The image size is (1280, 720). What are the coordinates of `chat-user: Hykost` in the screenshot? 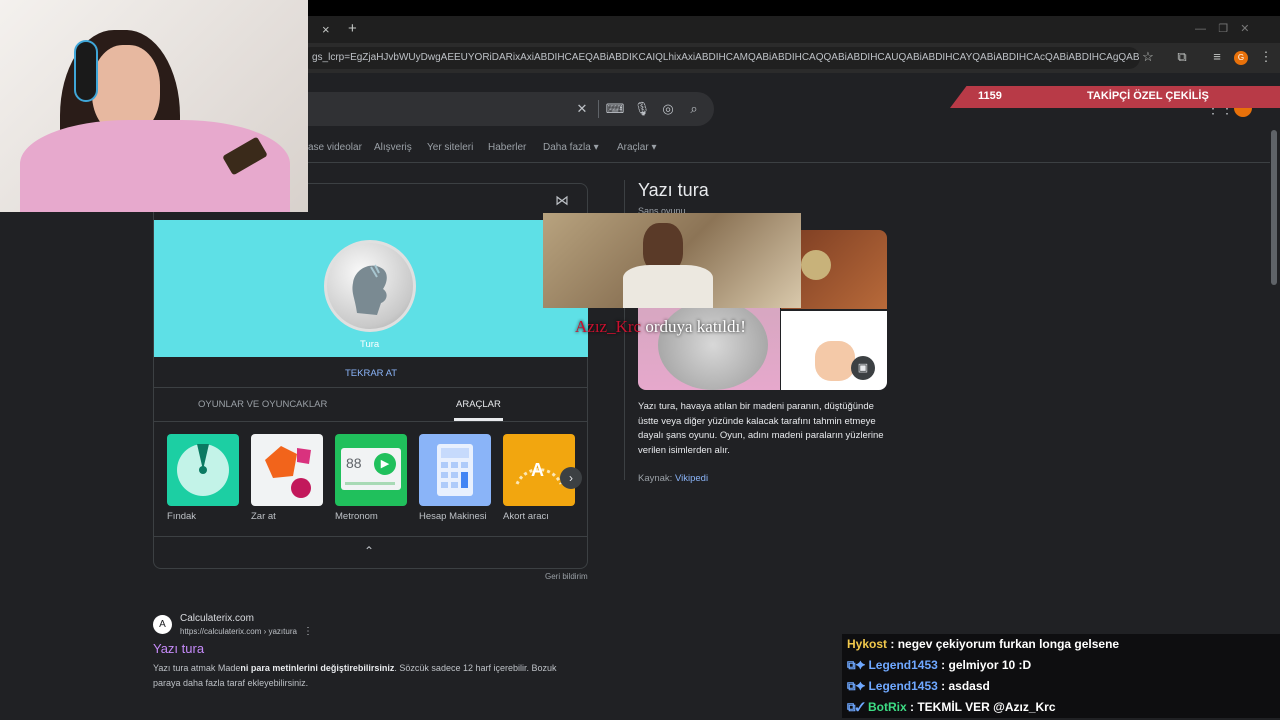 It's located at (867, 644).